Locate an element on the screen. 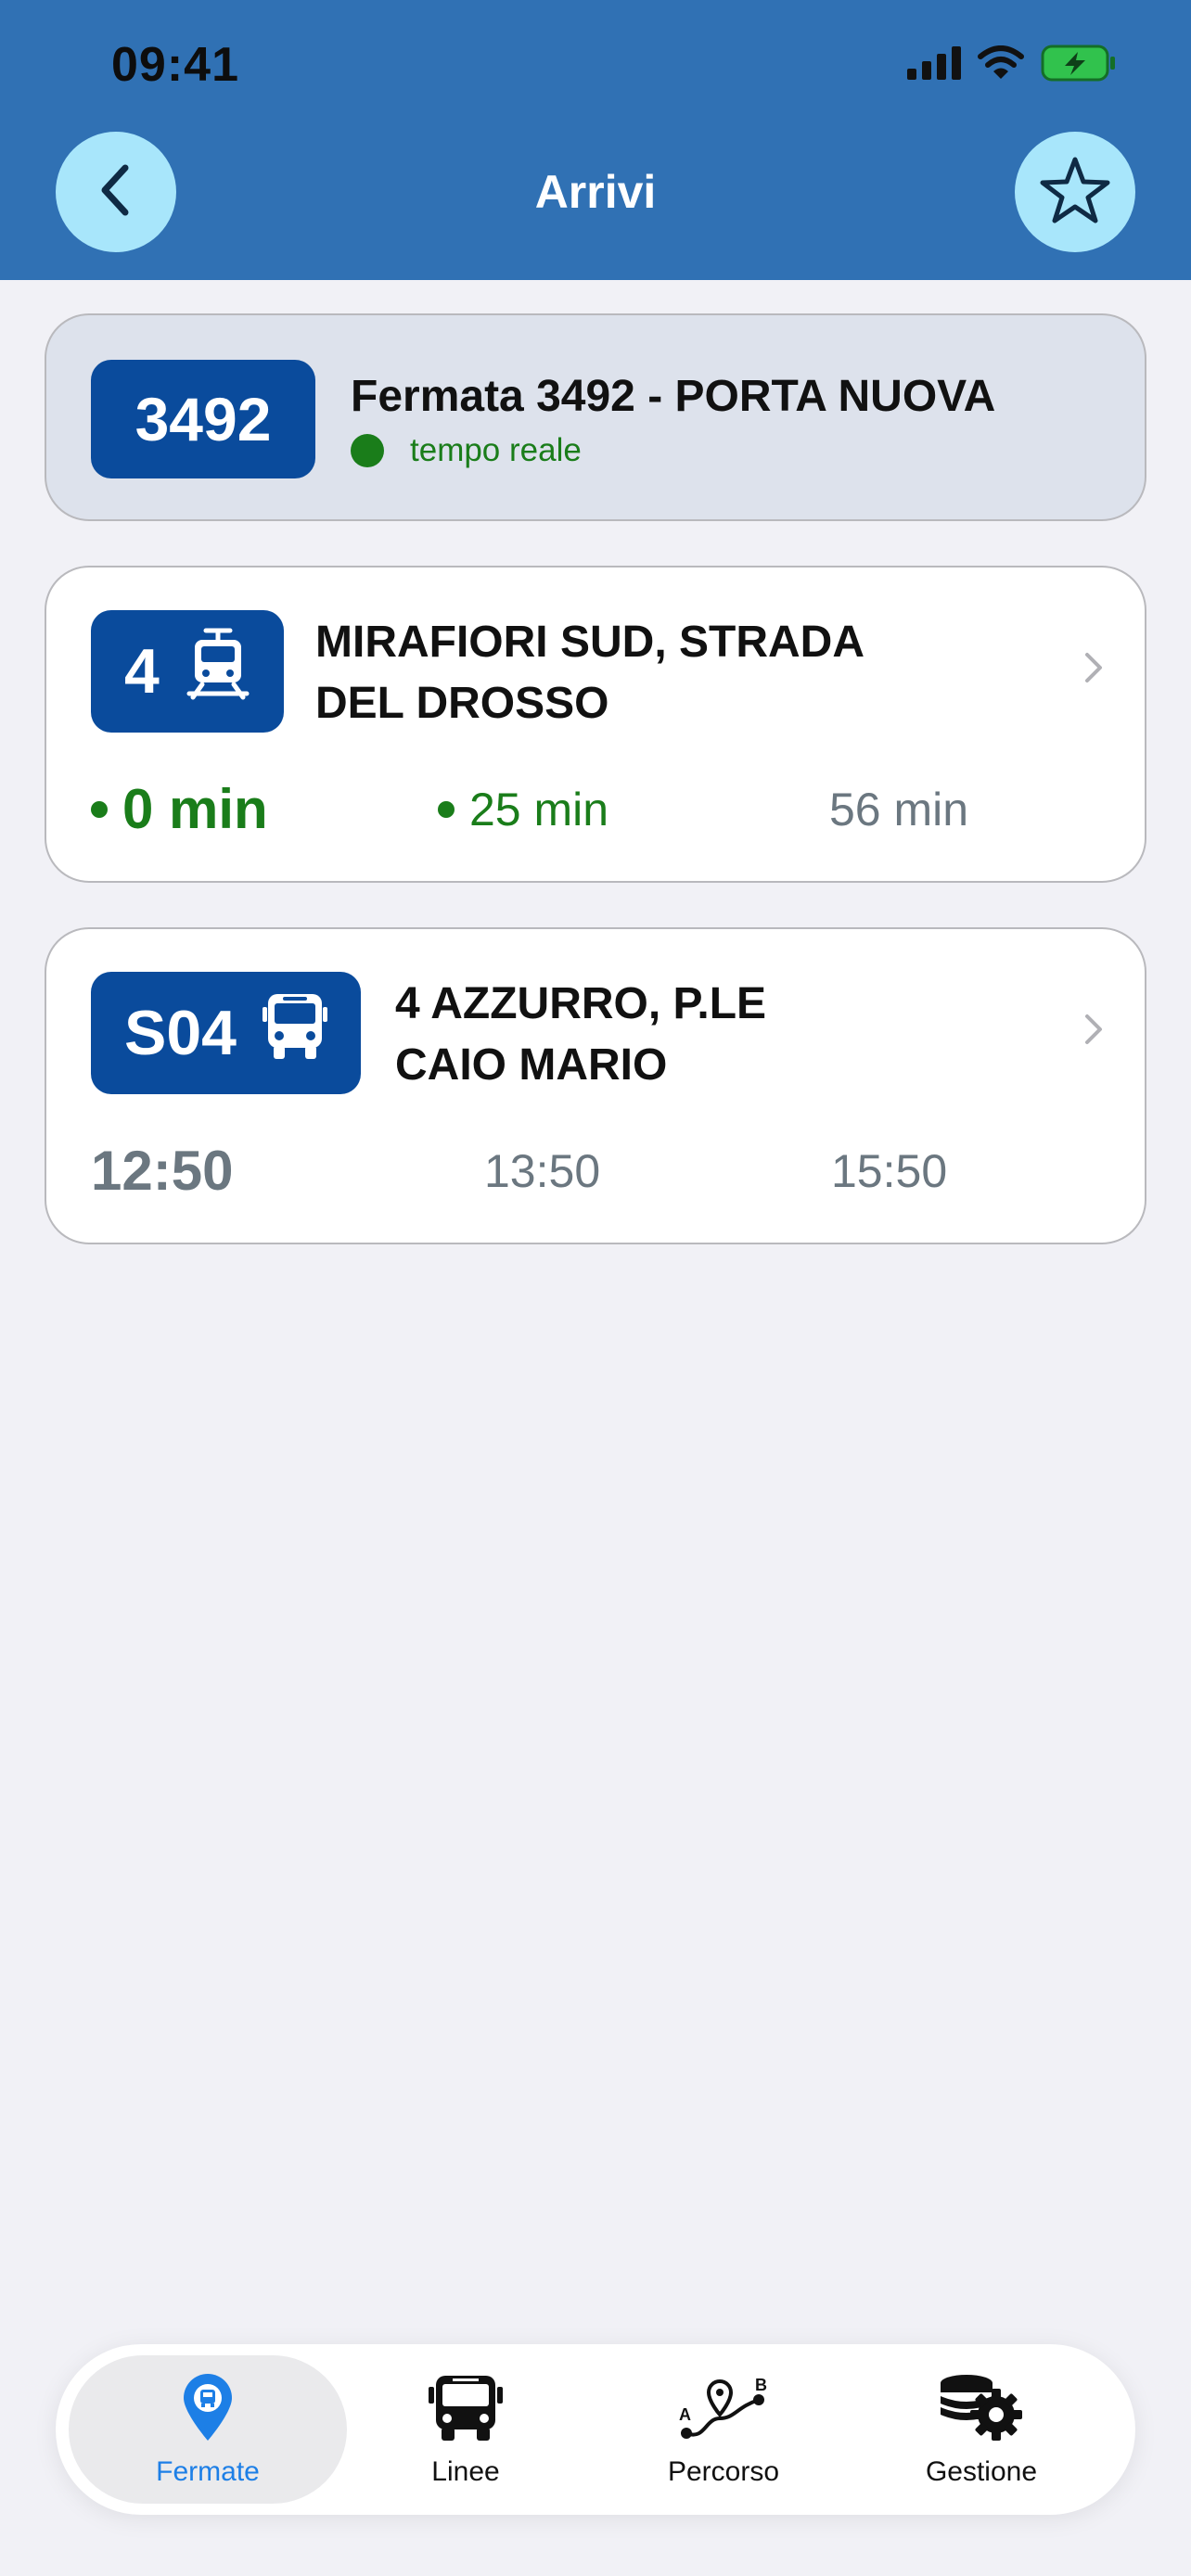  arrival-time-value: 25 min is located at coordinates (539, 809).